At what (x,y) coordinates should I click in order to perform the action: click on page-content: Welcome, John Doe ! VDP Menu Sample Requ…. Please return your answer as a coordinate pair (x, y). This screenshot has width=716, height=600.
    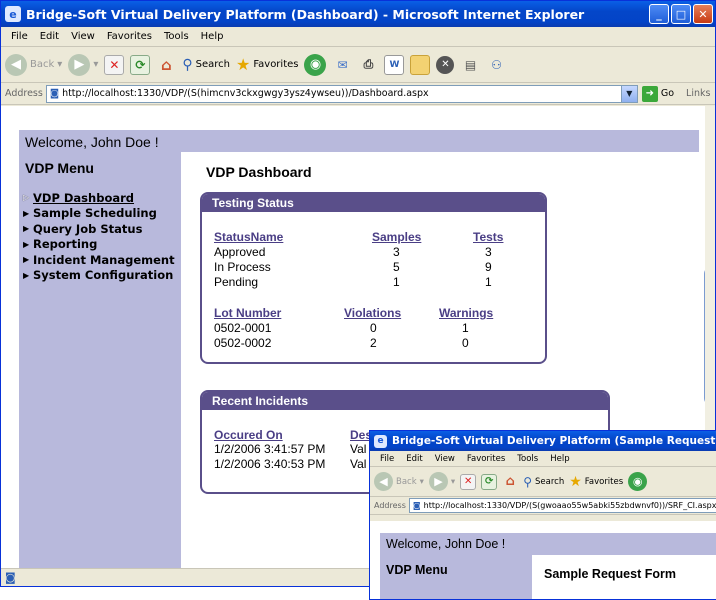
    Looking at the image, I should click on (543, 560).